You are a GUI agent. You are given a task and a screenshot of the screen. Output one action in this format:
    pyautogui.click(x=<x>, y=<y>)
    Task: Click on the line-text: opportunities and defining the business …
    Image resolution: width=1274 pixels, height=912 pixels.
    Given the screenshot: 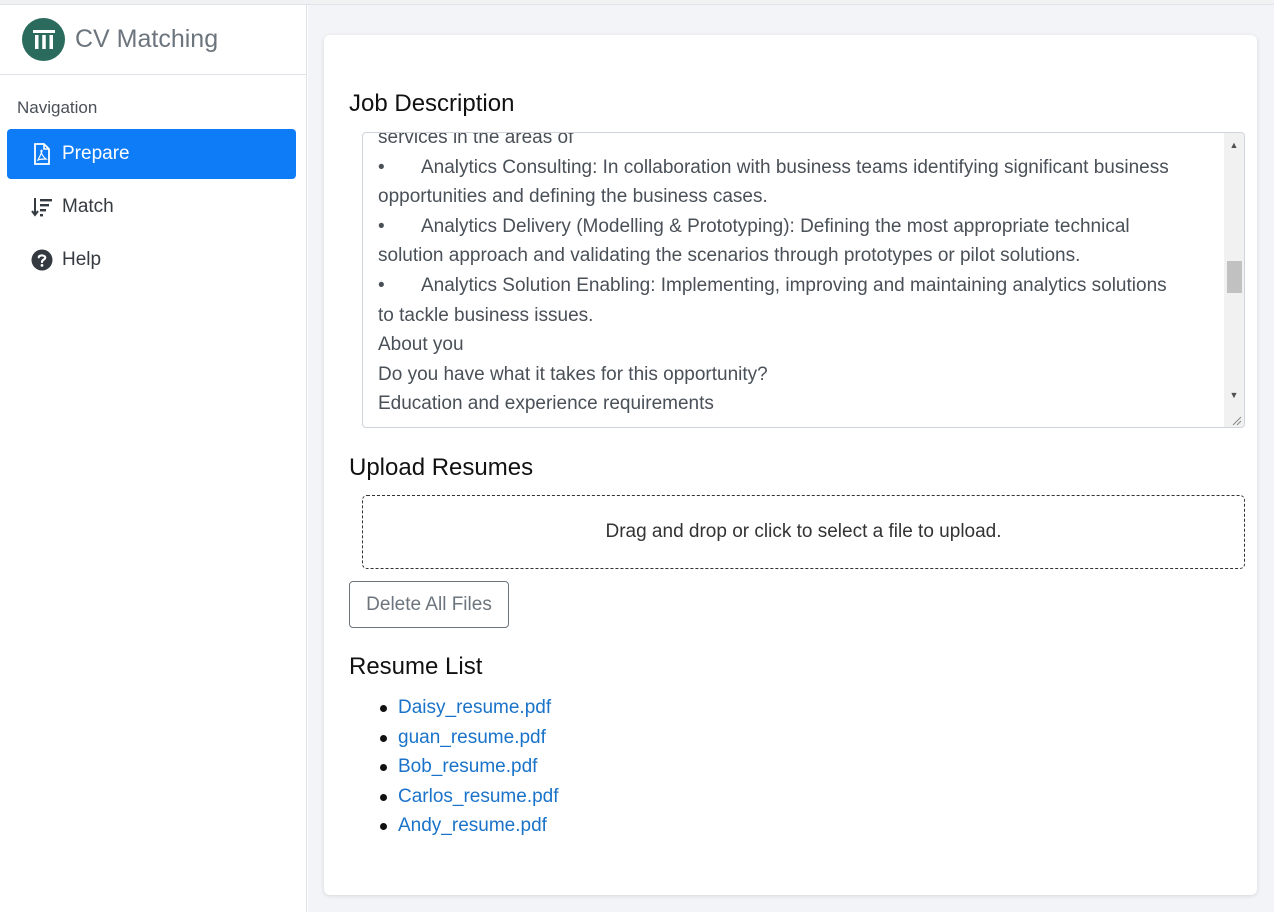 What is the action you would take?
    pyautogui.click(x=573, y=197)
    